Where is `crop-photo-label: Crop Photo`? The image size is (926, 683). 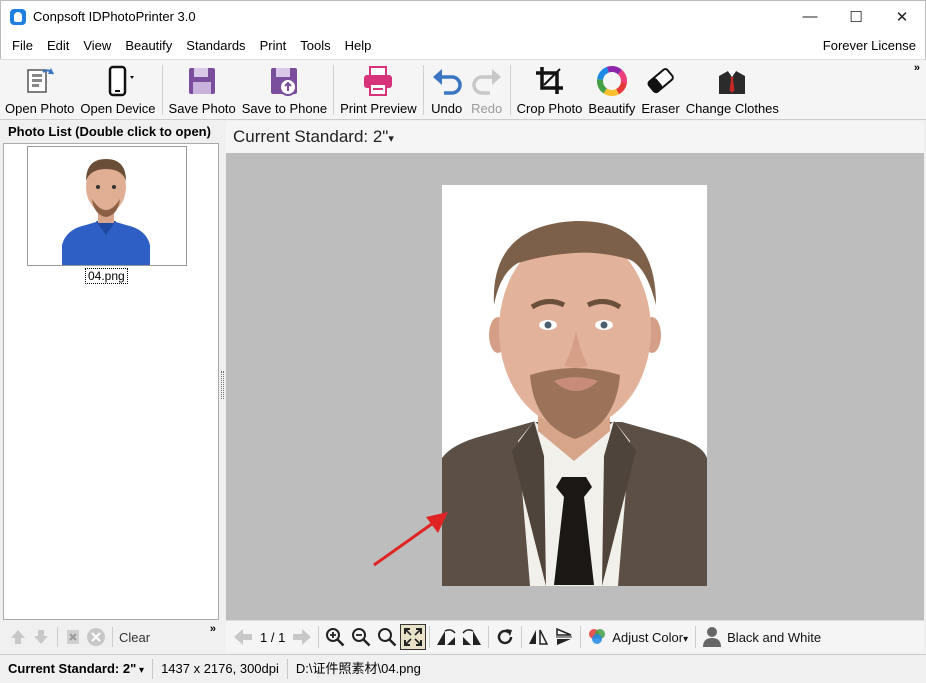
crop-photo-label: Crop Photo is located at coordinates (549, 108).